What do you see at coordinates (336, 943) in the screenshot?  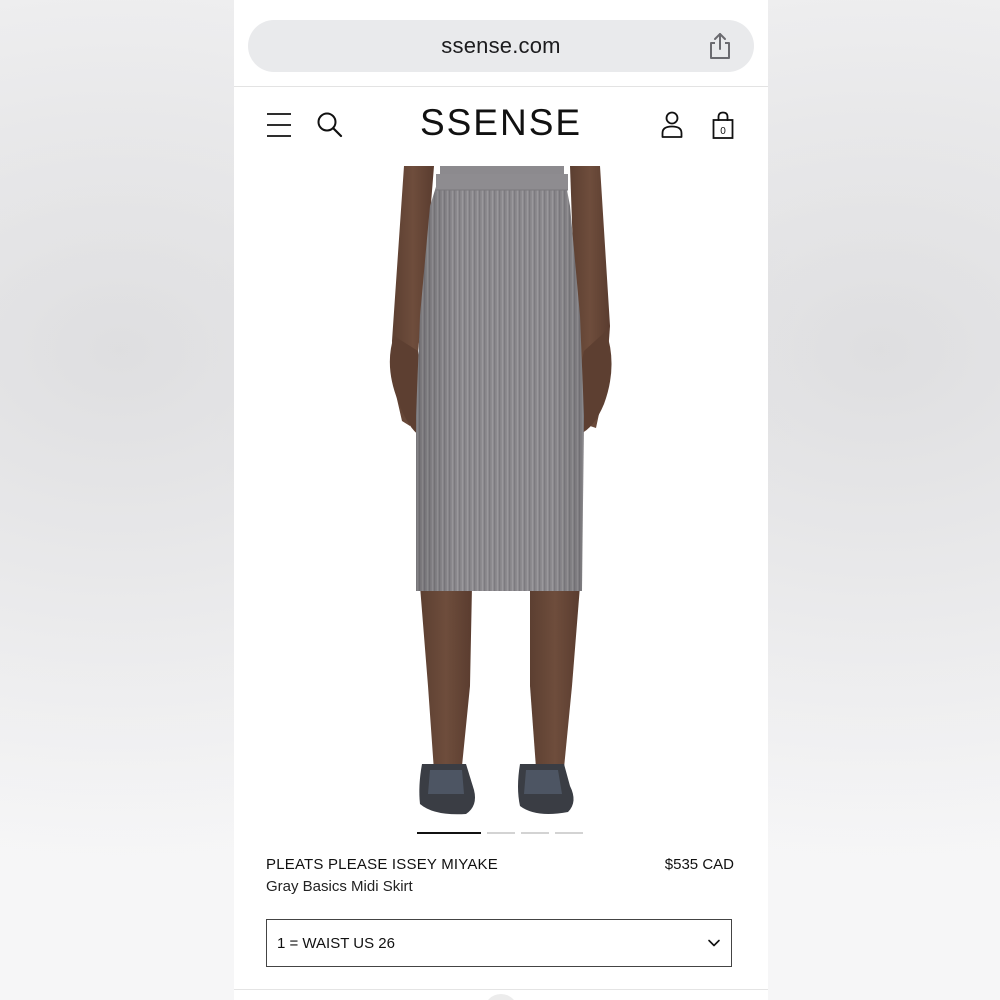 I see `size-selected-value: 1 = WAIST US 26` at bounding box center [336, 943].